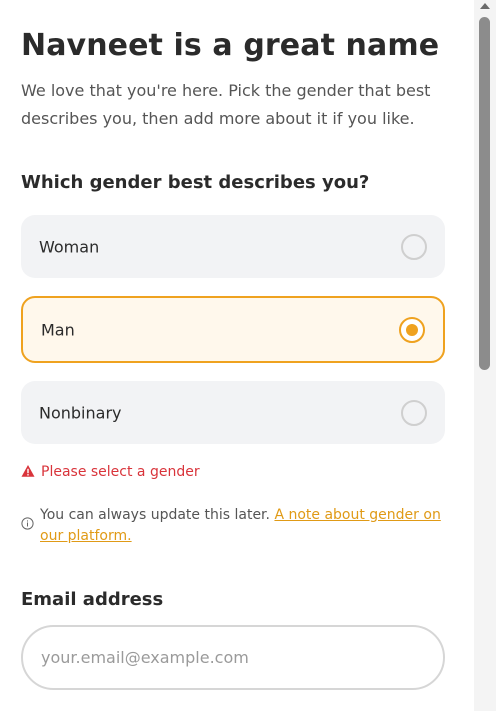 The image size is (496, 711). I want to click on email-input, so click(233, 657).